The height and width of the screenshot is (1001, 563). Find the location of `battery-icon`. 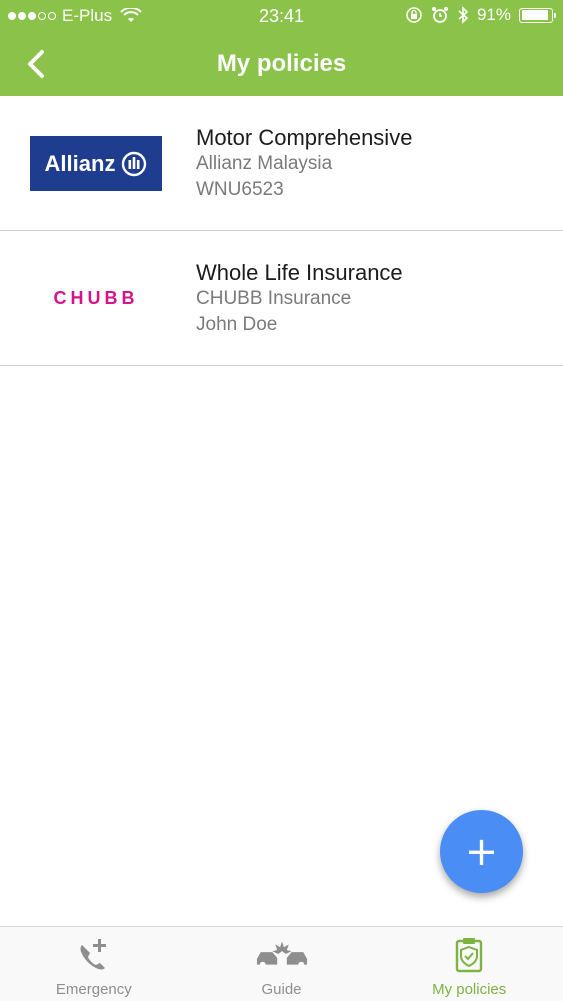

battery-icon is located at coordinates (537, 15).